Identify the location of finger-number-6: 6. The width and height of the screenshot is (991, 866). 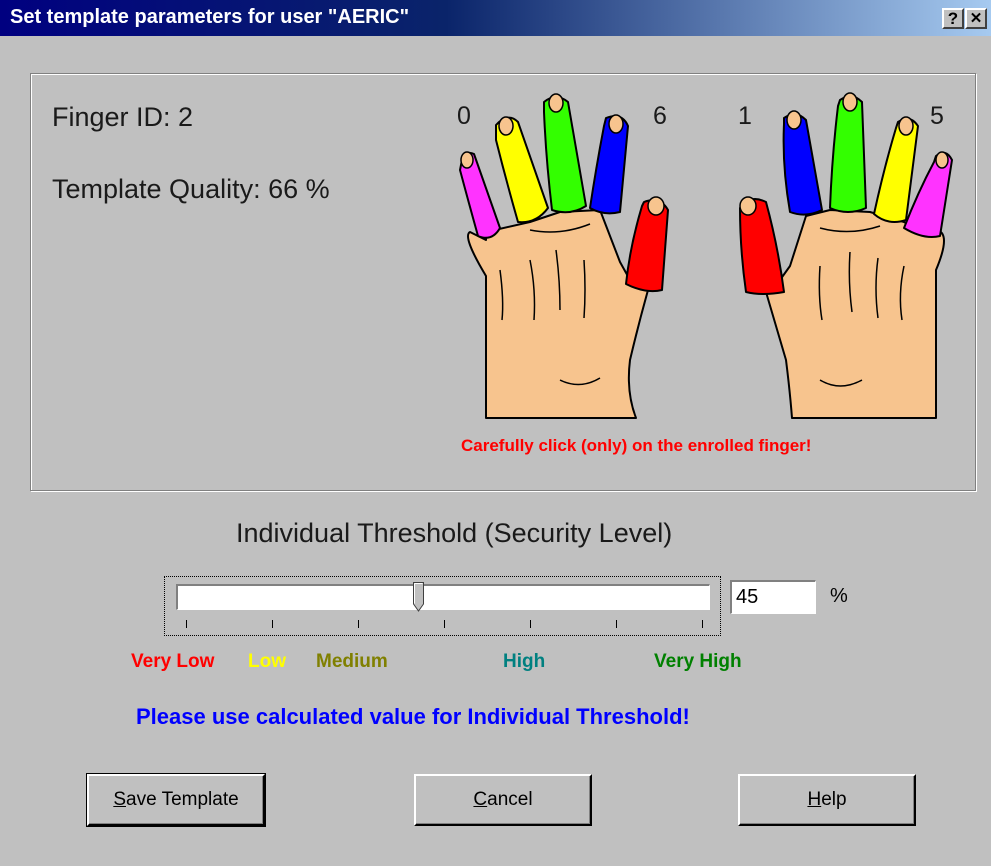
(660, 116).